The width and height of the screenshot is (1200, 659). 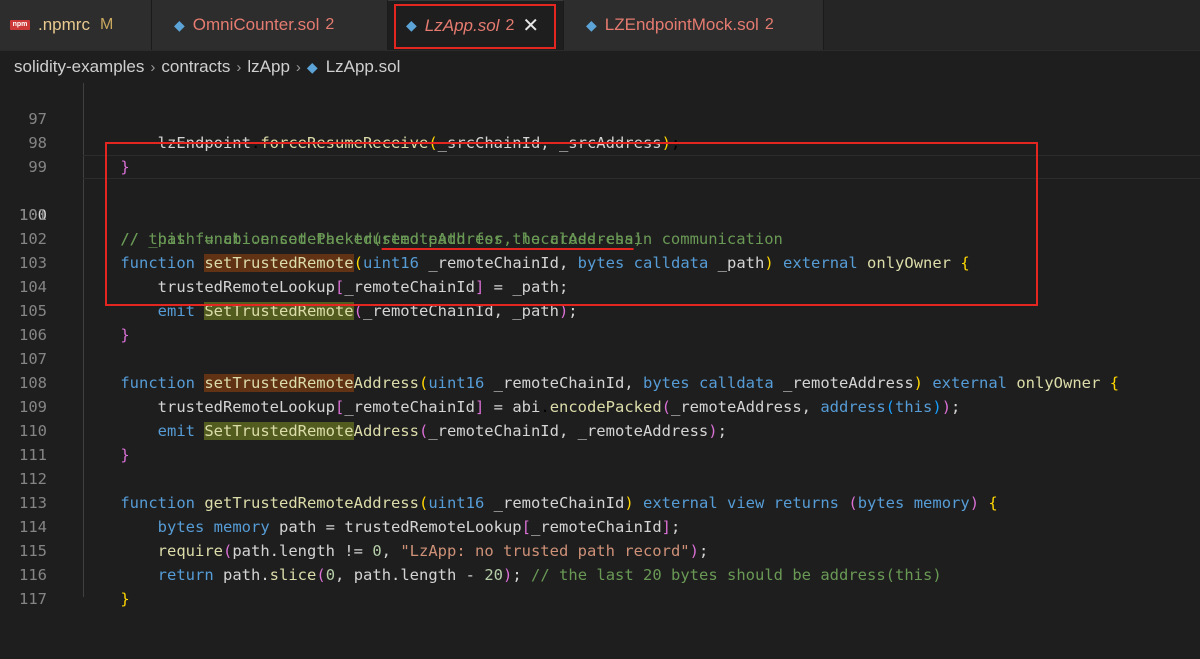 I want to click on tab-npmrc: npm .npmrc M, so click(x=76, y=25).